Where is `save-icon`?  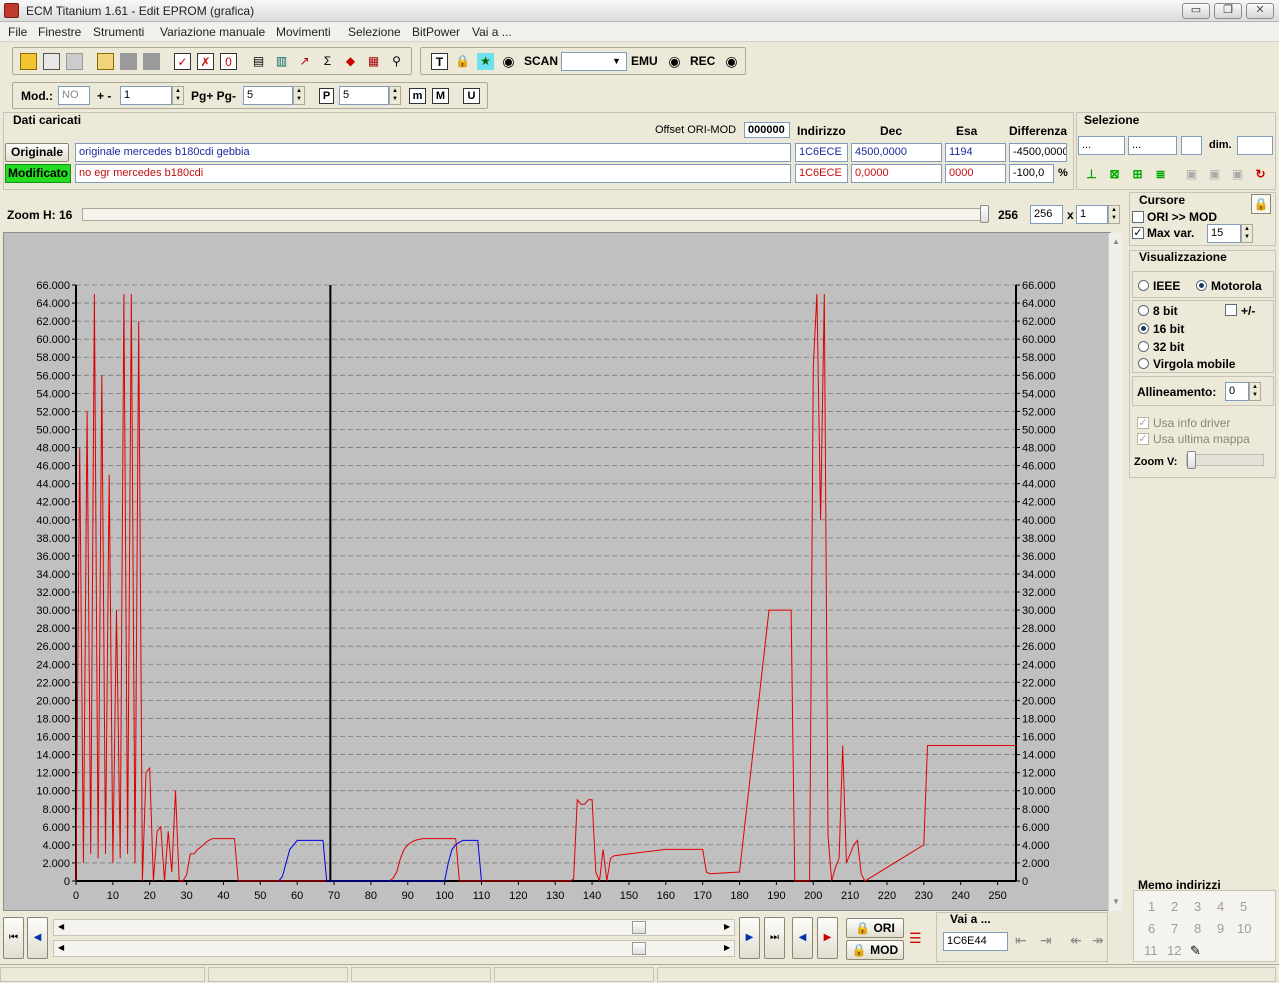 save-icon is located at coordinates (128, 61).